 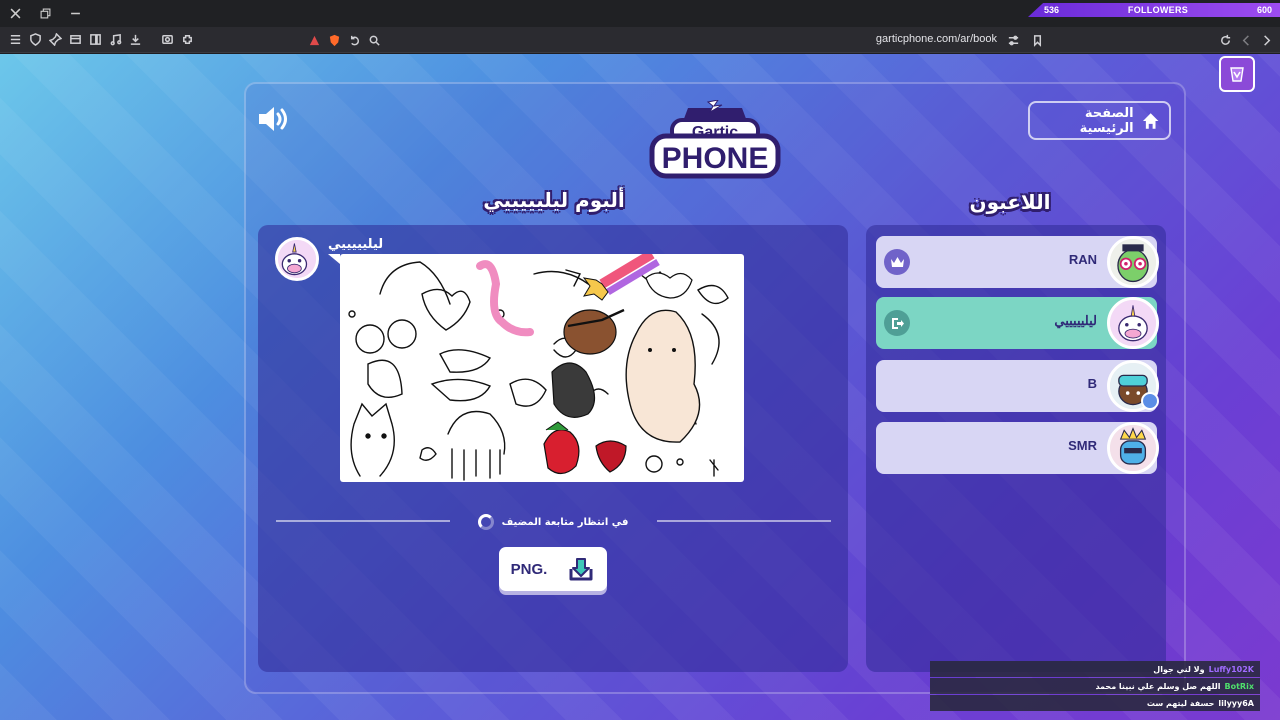 I want to click on address-bar: garticphone.com/ar/book, so click(x=676, y=40).